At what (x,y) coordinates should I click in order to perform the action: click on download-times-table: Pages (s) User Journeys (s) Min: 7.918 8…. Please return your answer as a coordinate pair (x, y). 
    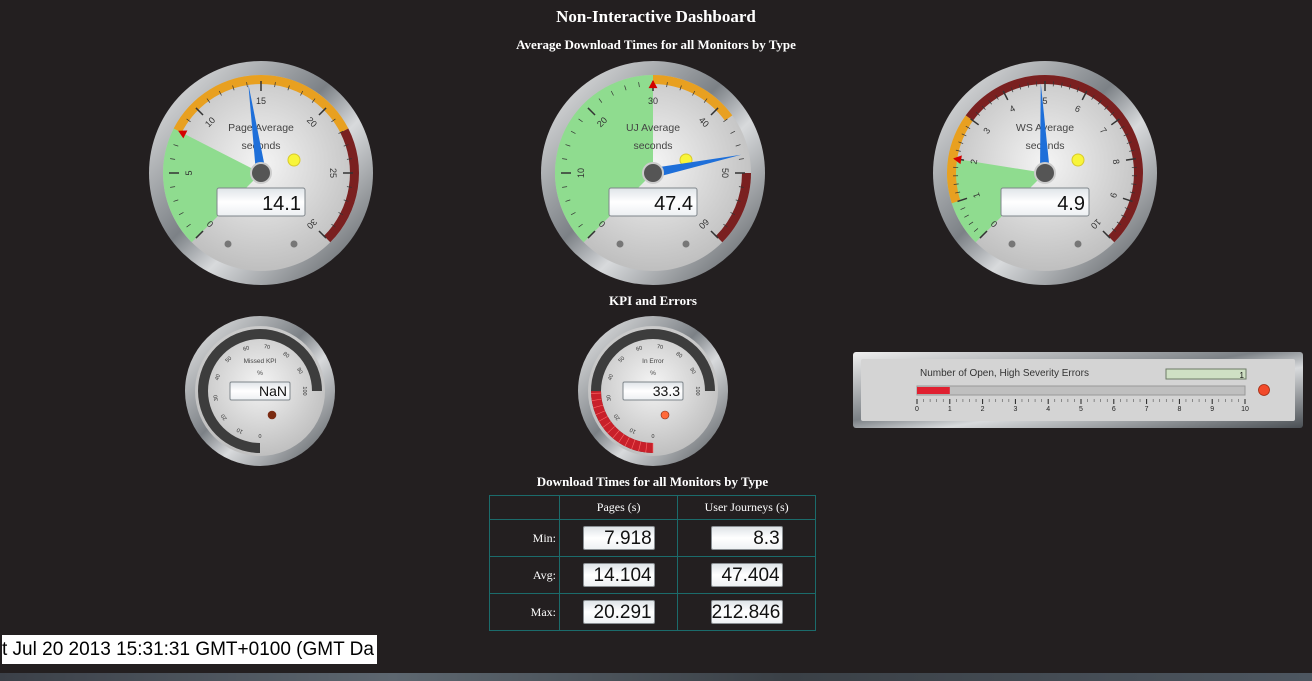
    Looking at the image, I should click on (652, 563).